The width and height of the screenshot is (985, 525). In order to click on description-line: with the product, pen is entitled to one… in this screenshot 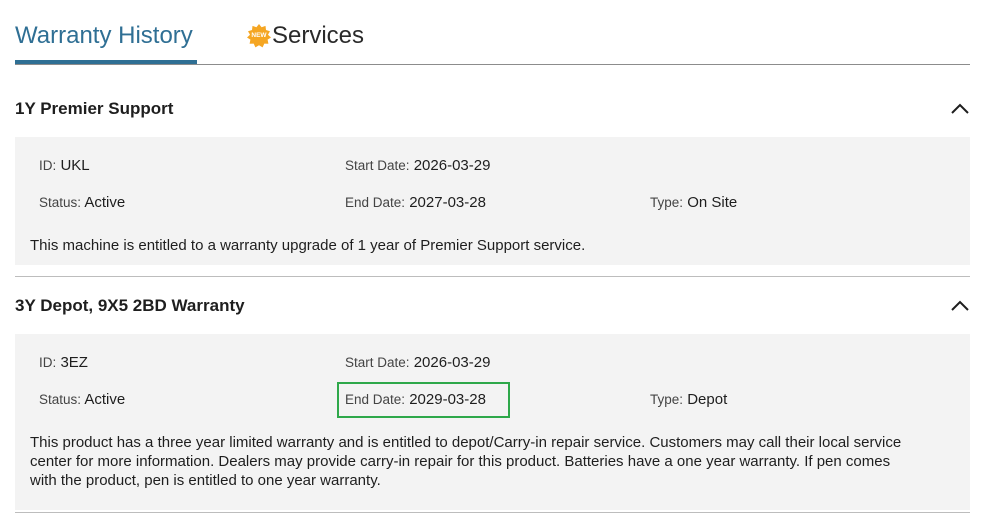, I will do `click(205, 480)`.